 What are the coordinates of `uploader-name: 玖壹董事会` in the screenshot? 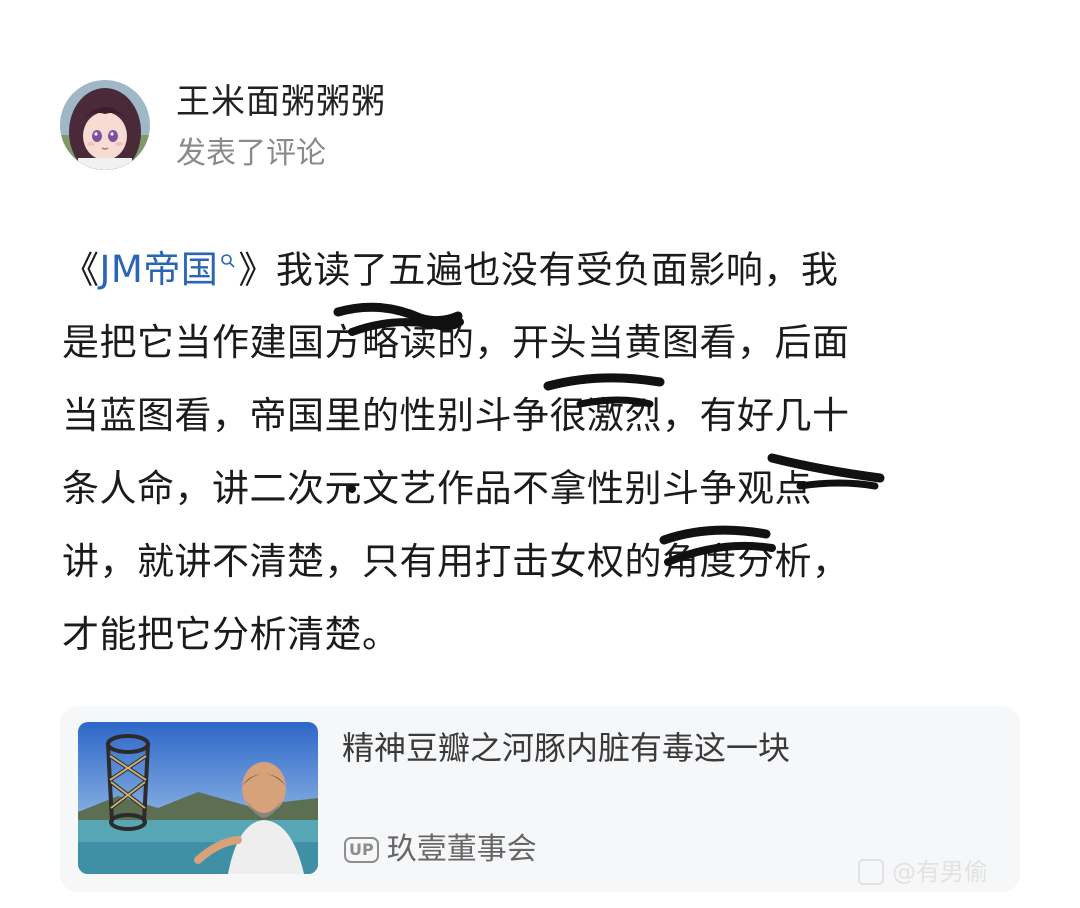 It's located at (461, 849).